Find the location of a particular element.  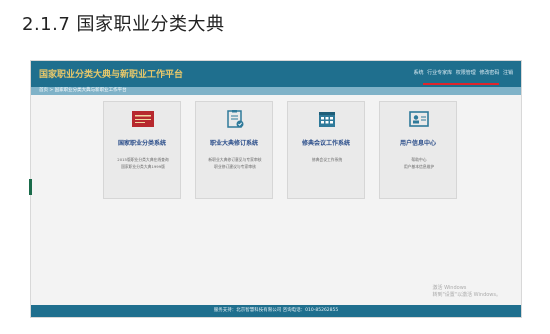

card-meeting-system: 修典会议工作系统 修典会议工作系统 is located at coordinates (326, 150).